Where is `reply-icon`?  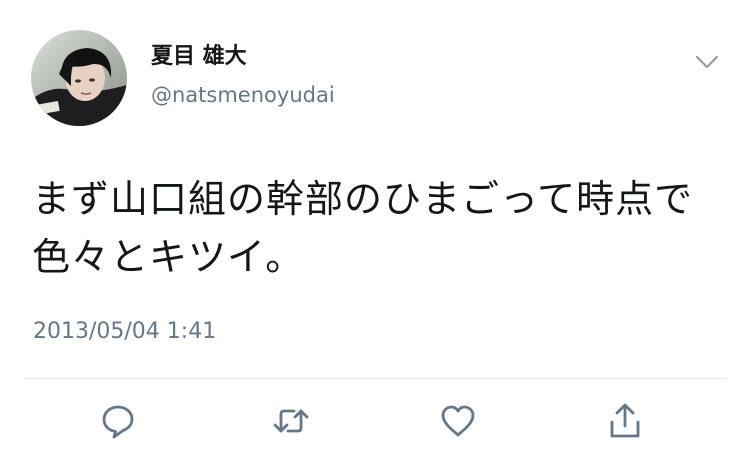
reply-icon is located at coordinates (118, 422).